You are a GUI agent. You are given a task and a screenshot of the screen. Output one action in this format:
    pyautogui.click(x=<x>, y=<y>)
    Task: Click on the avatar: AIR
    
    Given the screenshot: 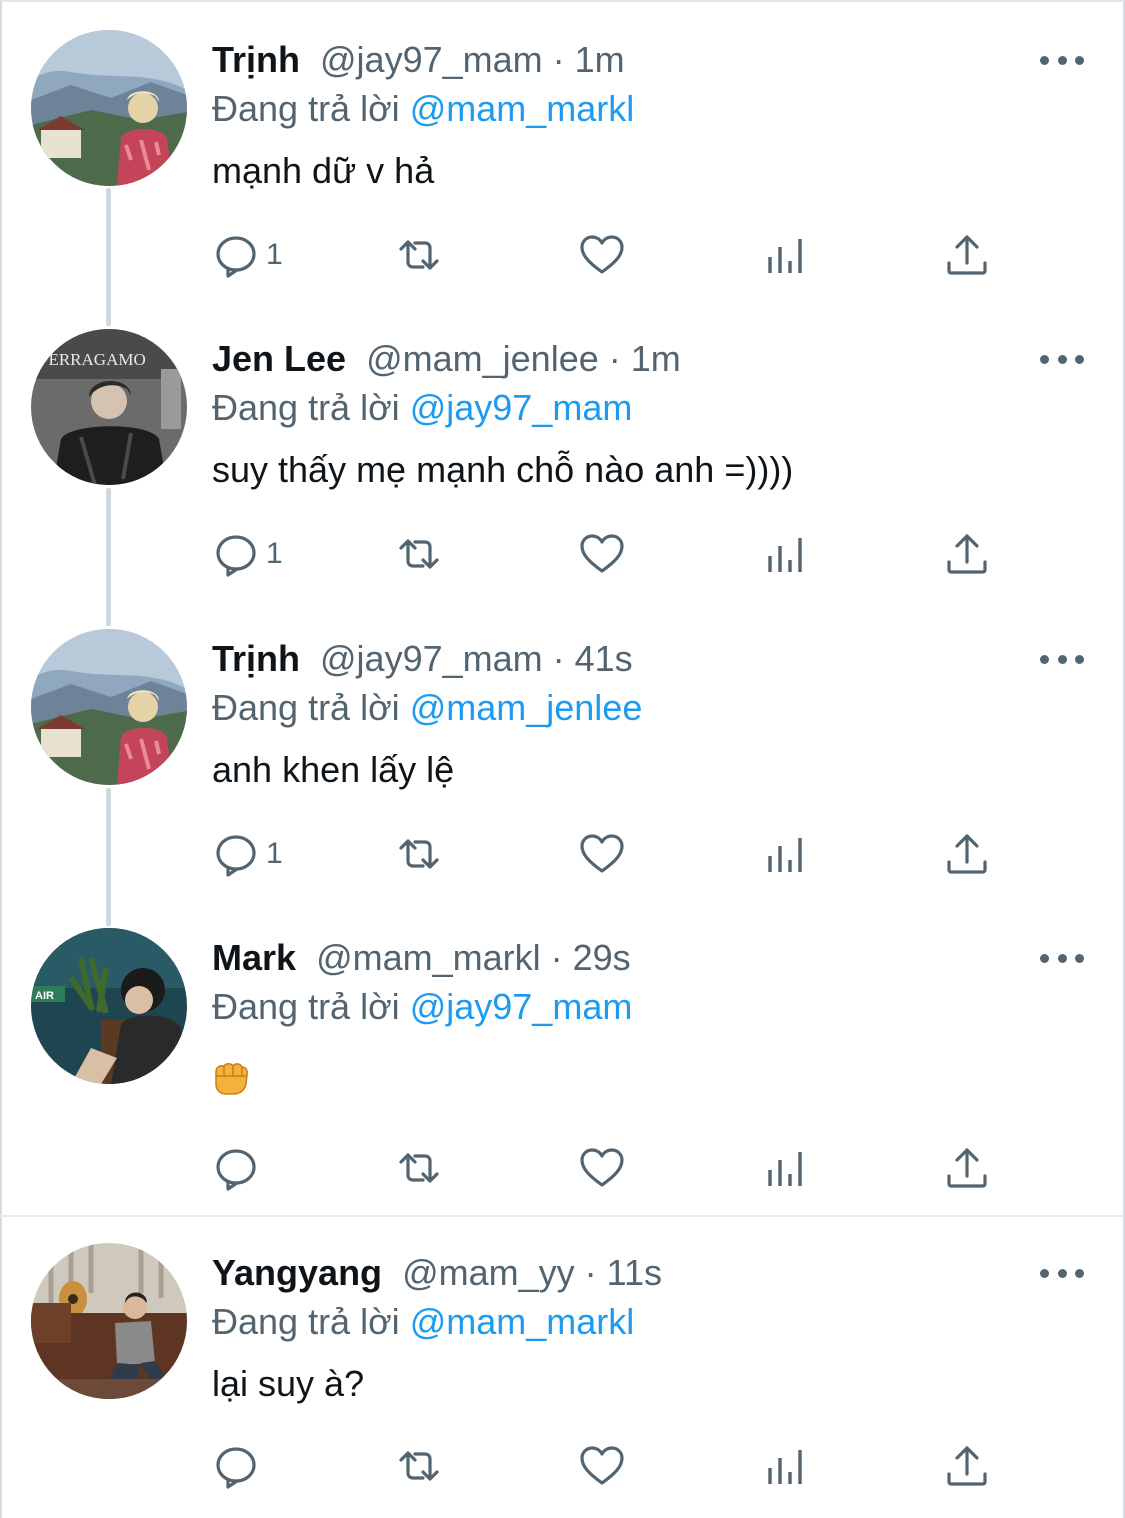 What is the action you would take?
    pyautogui.click(x=109, y=1006)
    